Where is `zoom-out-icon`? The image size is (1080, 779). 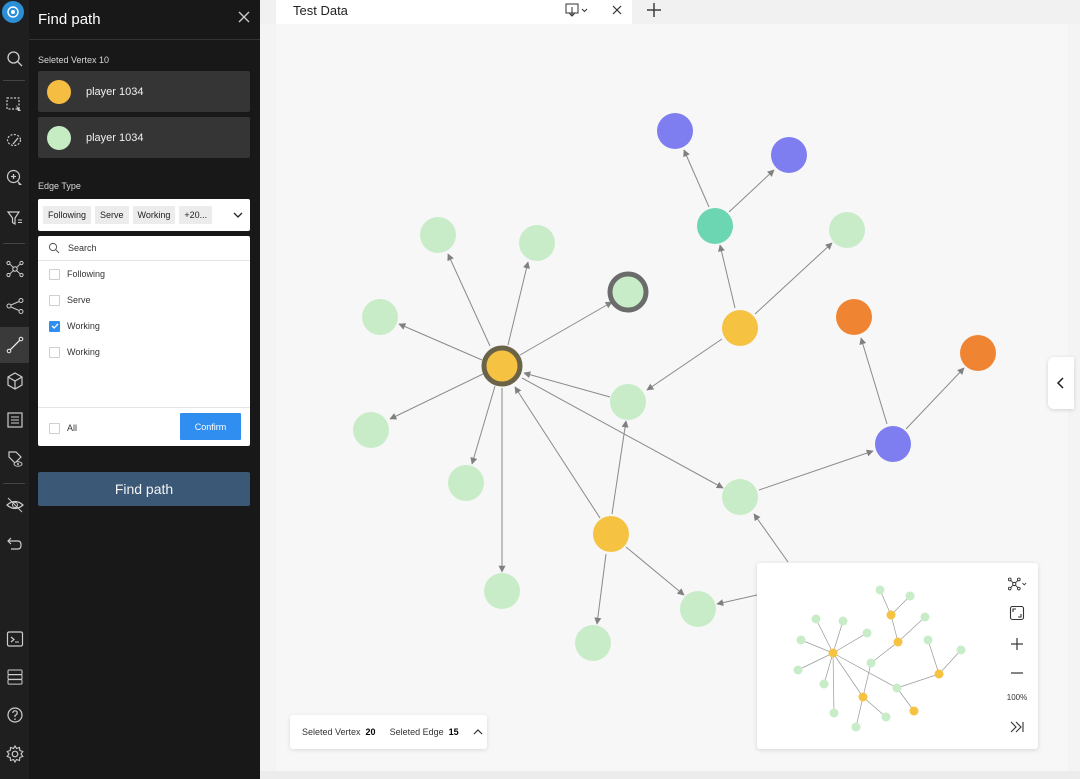
zoom-out-icon is located at coordinates (1017, 673).